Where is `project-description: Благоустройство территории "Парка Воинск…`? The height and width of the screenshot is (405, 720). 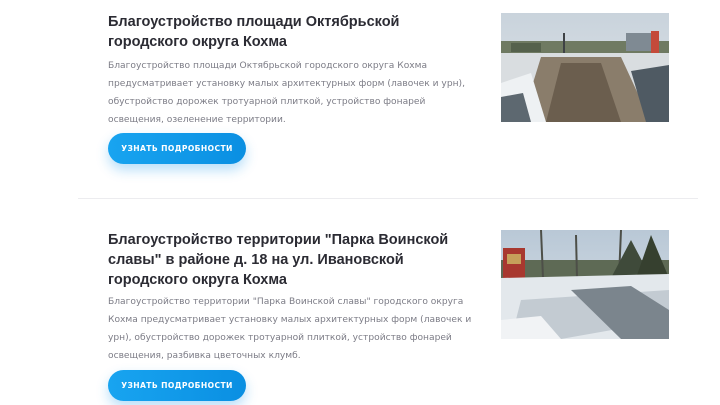 project-description: Благоустройство территории "Парка Воинск… is located at coordinates (290, 329).